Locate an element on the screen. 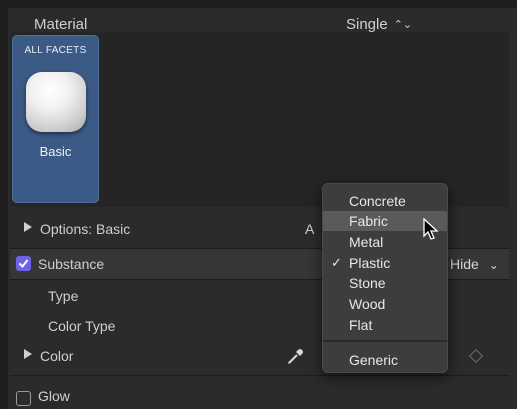 This screenshot has width=517, height=409. menu-item-generic: Generic is located at coordinates (385, 360).